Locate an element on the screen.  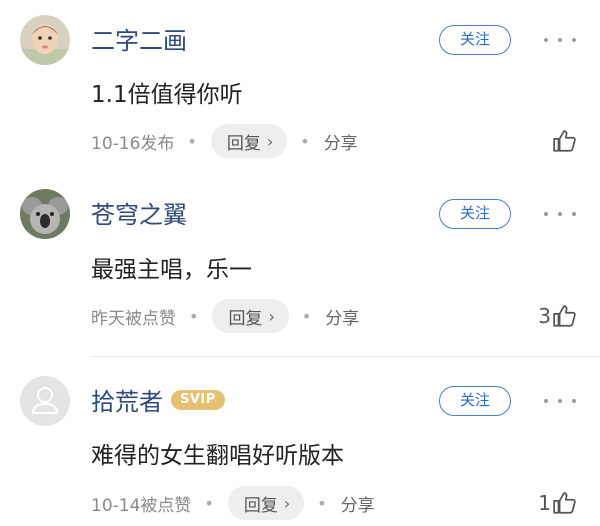
like-count: 3 is located at coordinates (544, 316).